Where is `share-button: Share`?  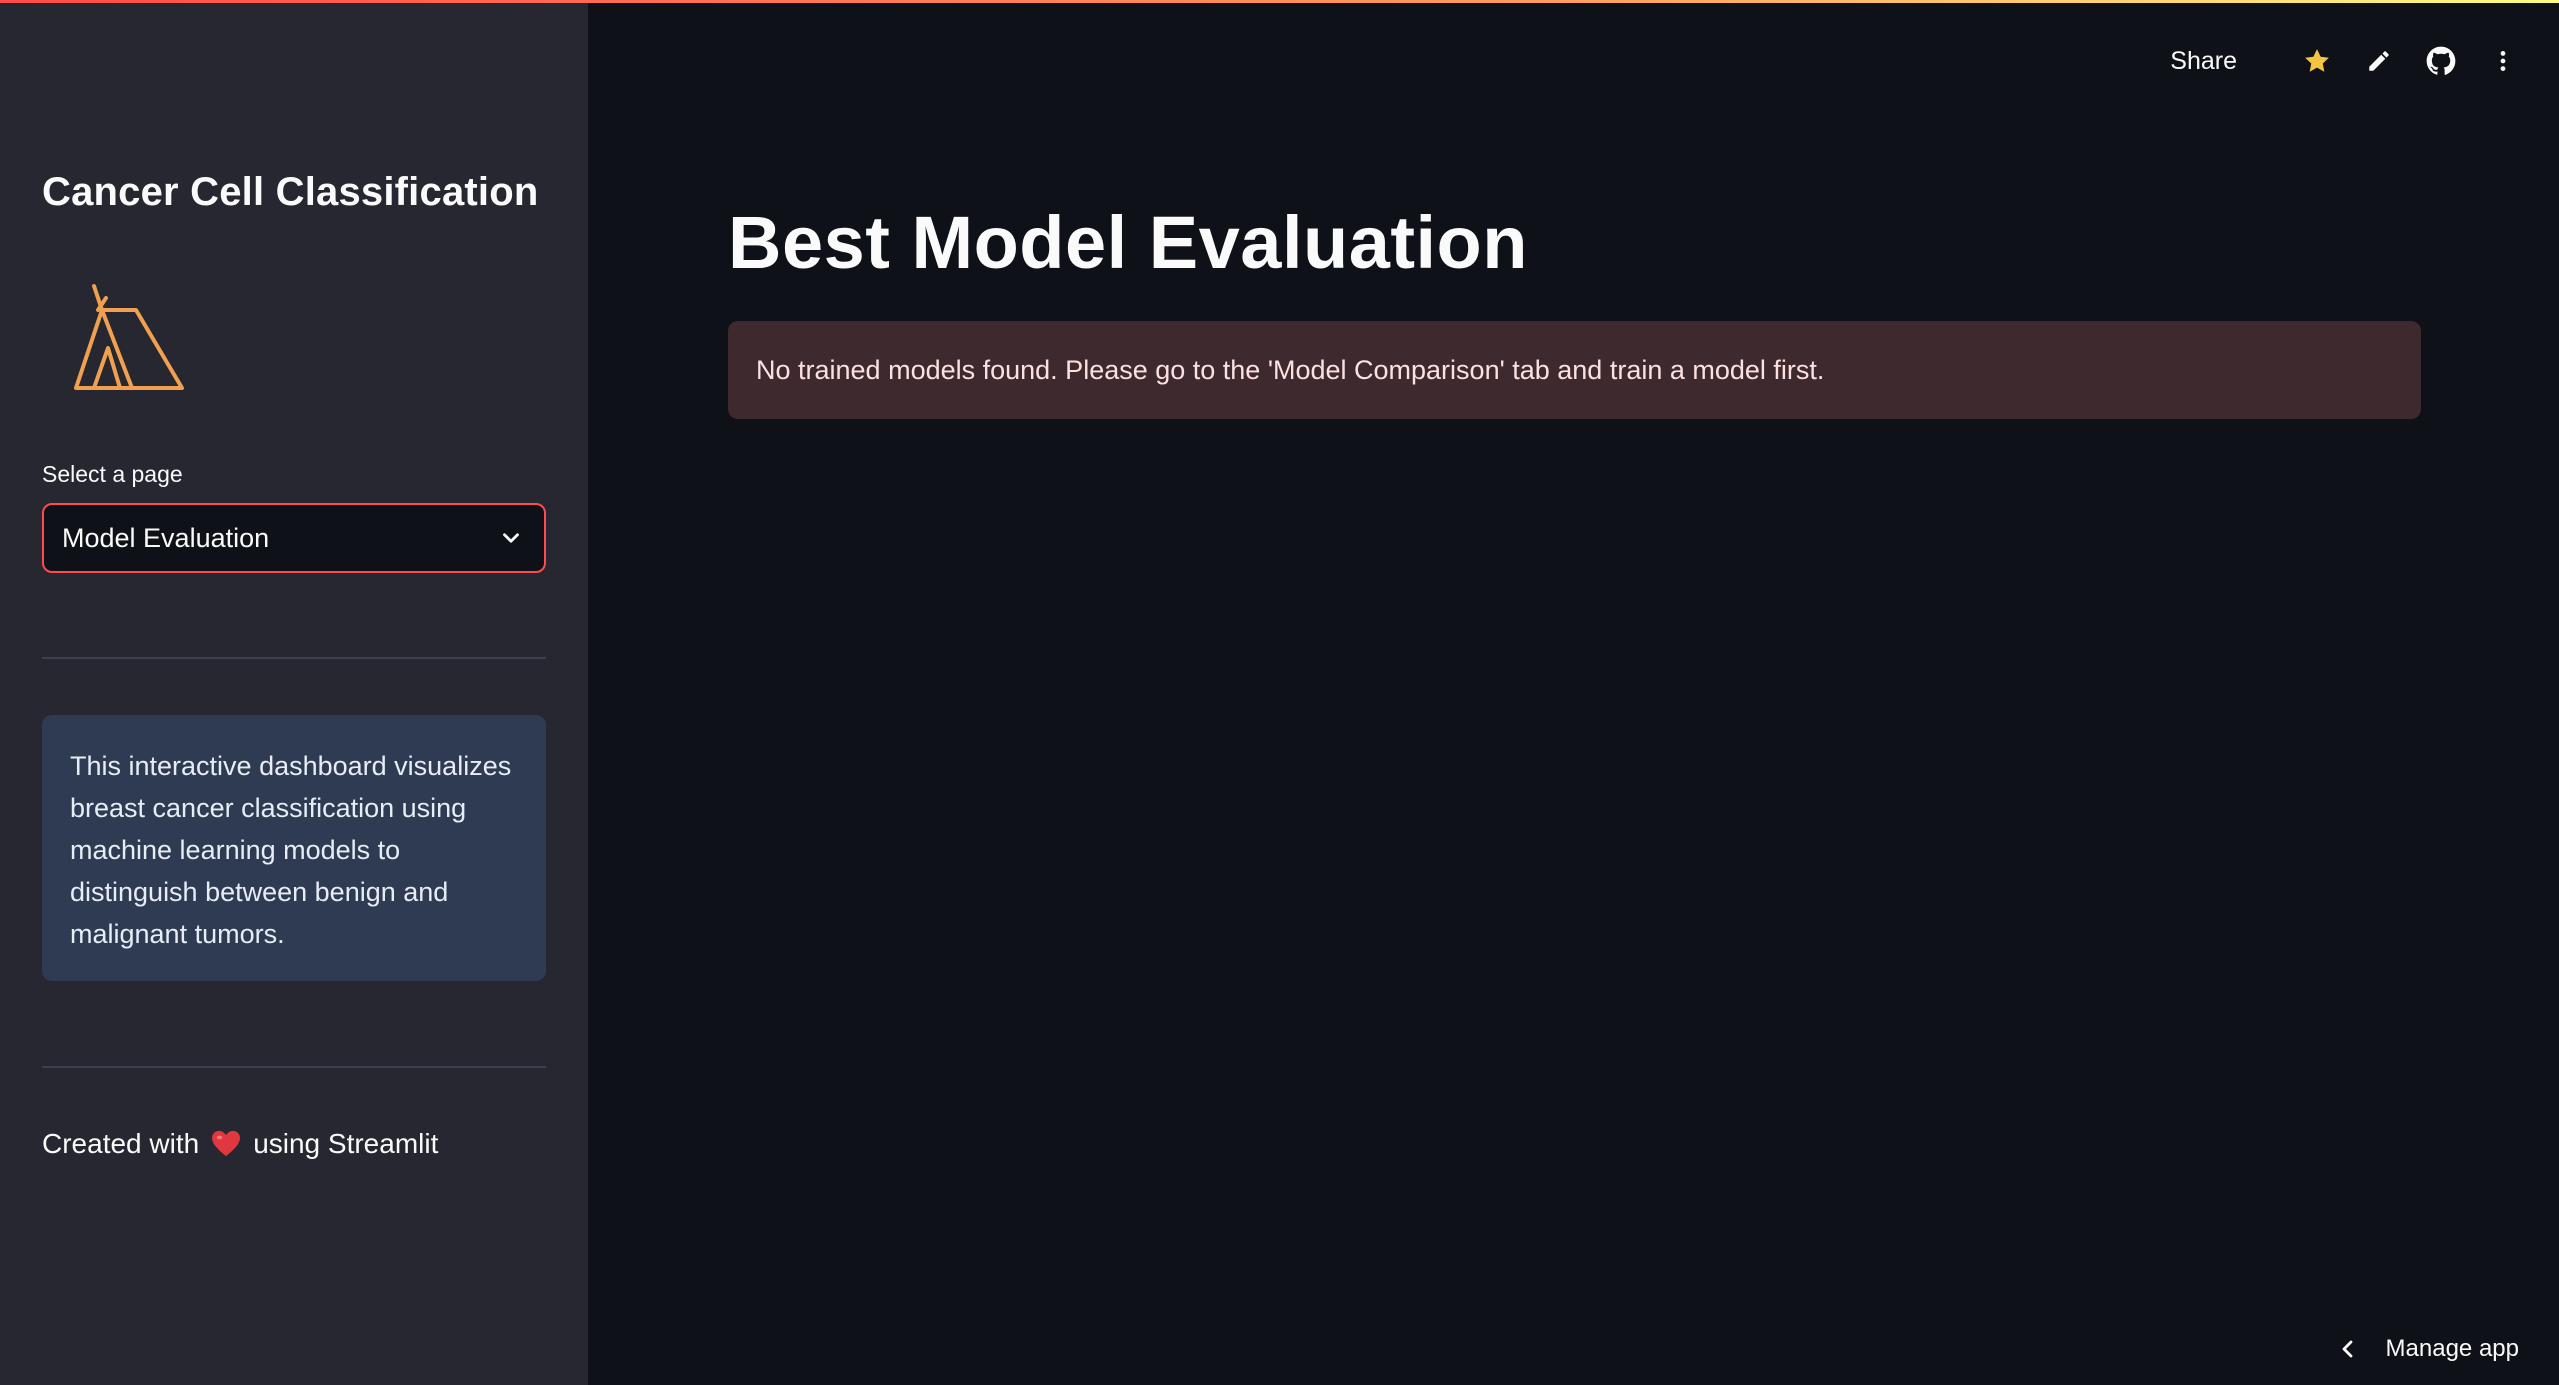 share-button: Share is located at coordinates (2203, 61).